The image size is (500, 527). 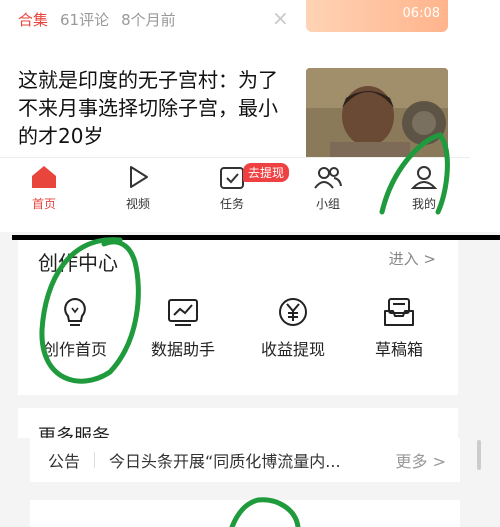 I want to click on bottom-tab-bar: 首页 视频 任务 小组 我的, so click(x=235, y=187).